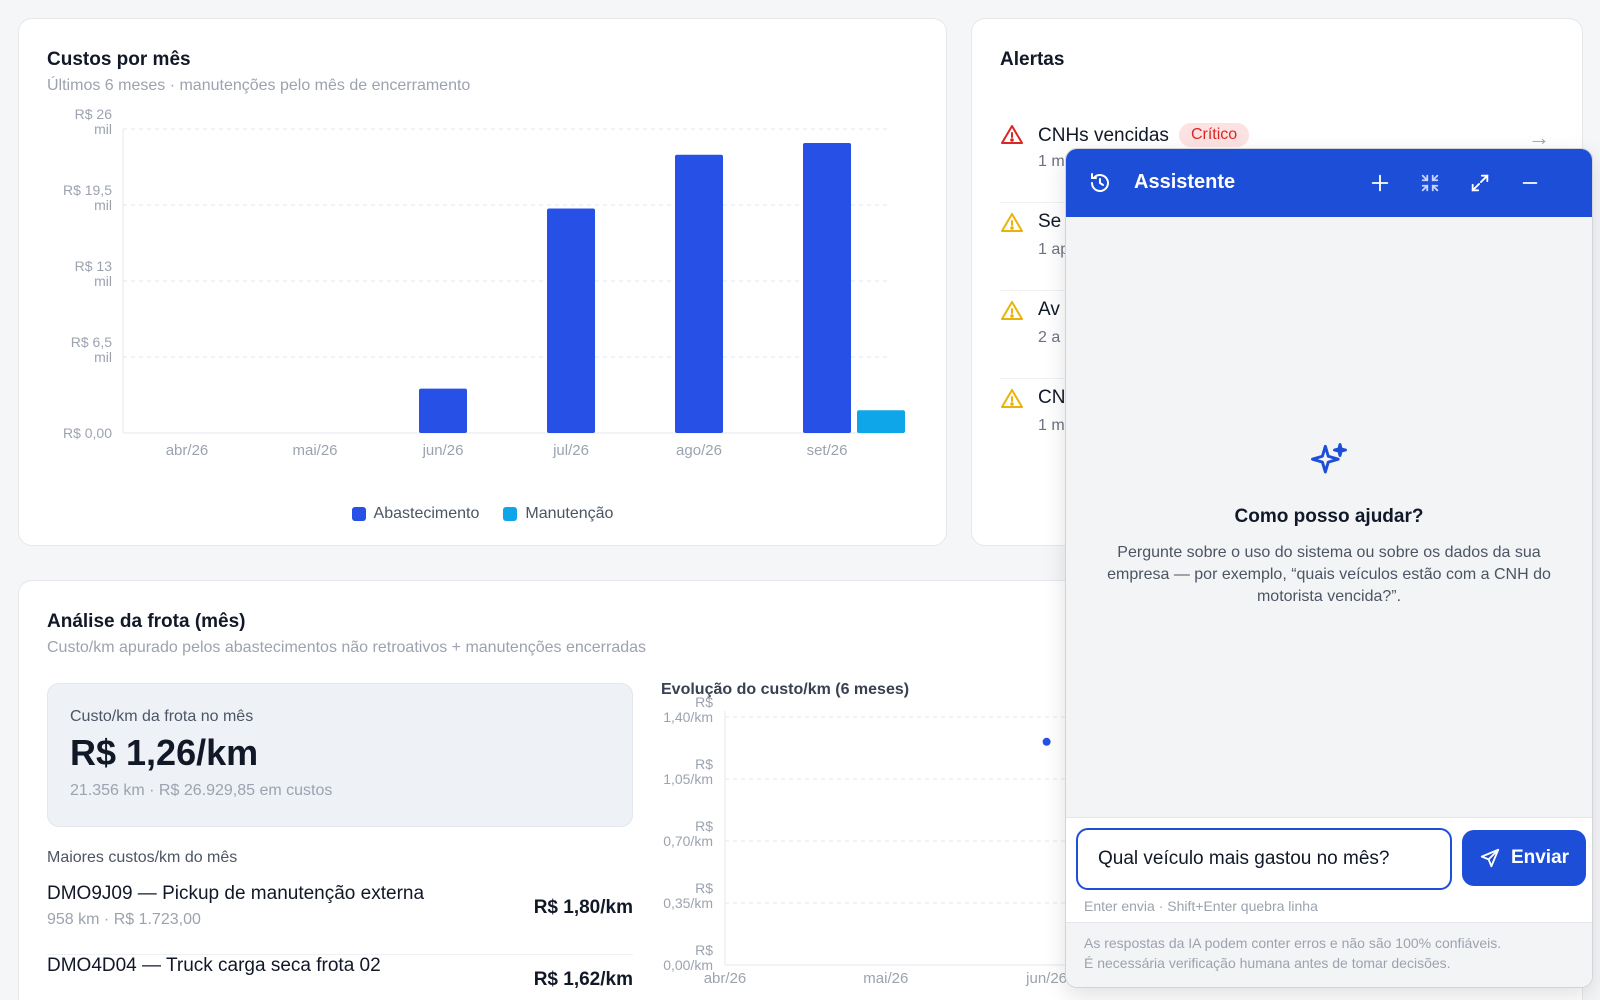 The width and height of the screenshot is (1600, 1000). Describe the element at coordinates (1490, 858) in the screenshot. I see `send-icon` at that location.